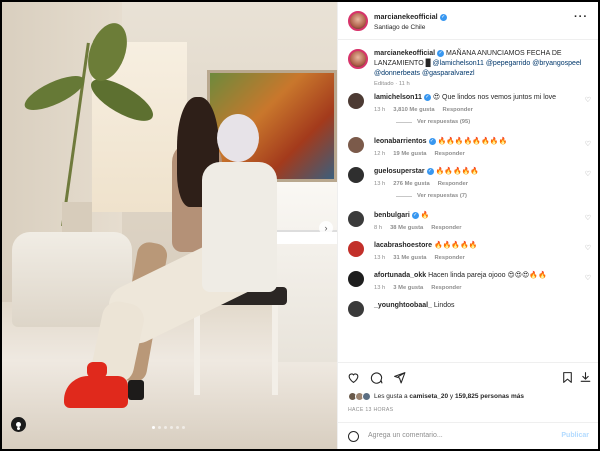  What do you see at coordinates (581, 17) in the screenshot?
I see `more-options-icon: ···` at bounding box center [581, 17].